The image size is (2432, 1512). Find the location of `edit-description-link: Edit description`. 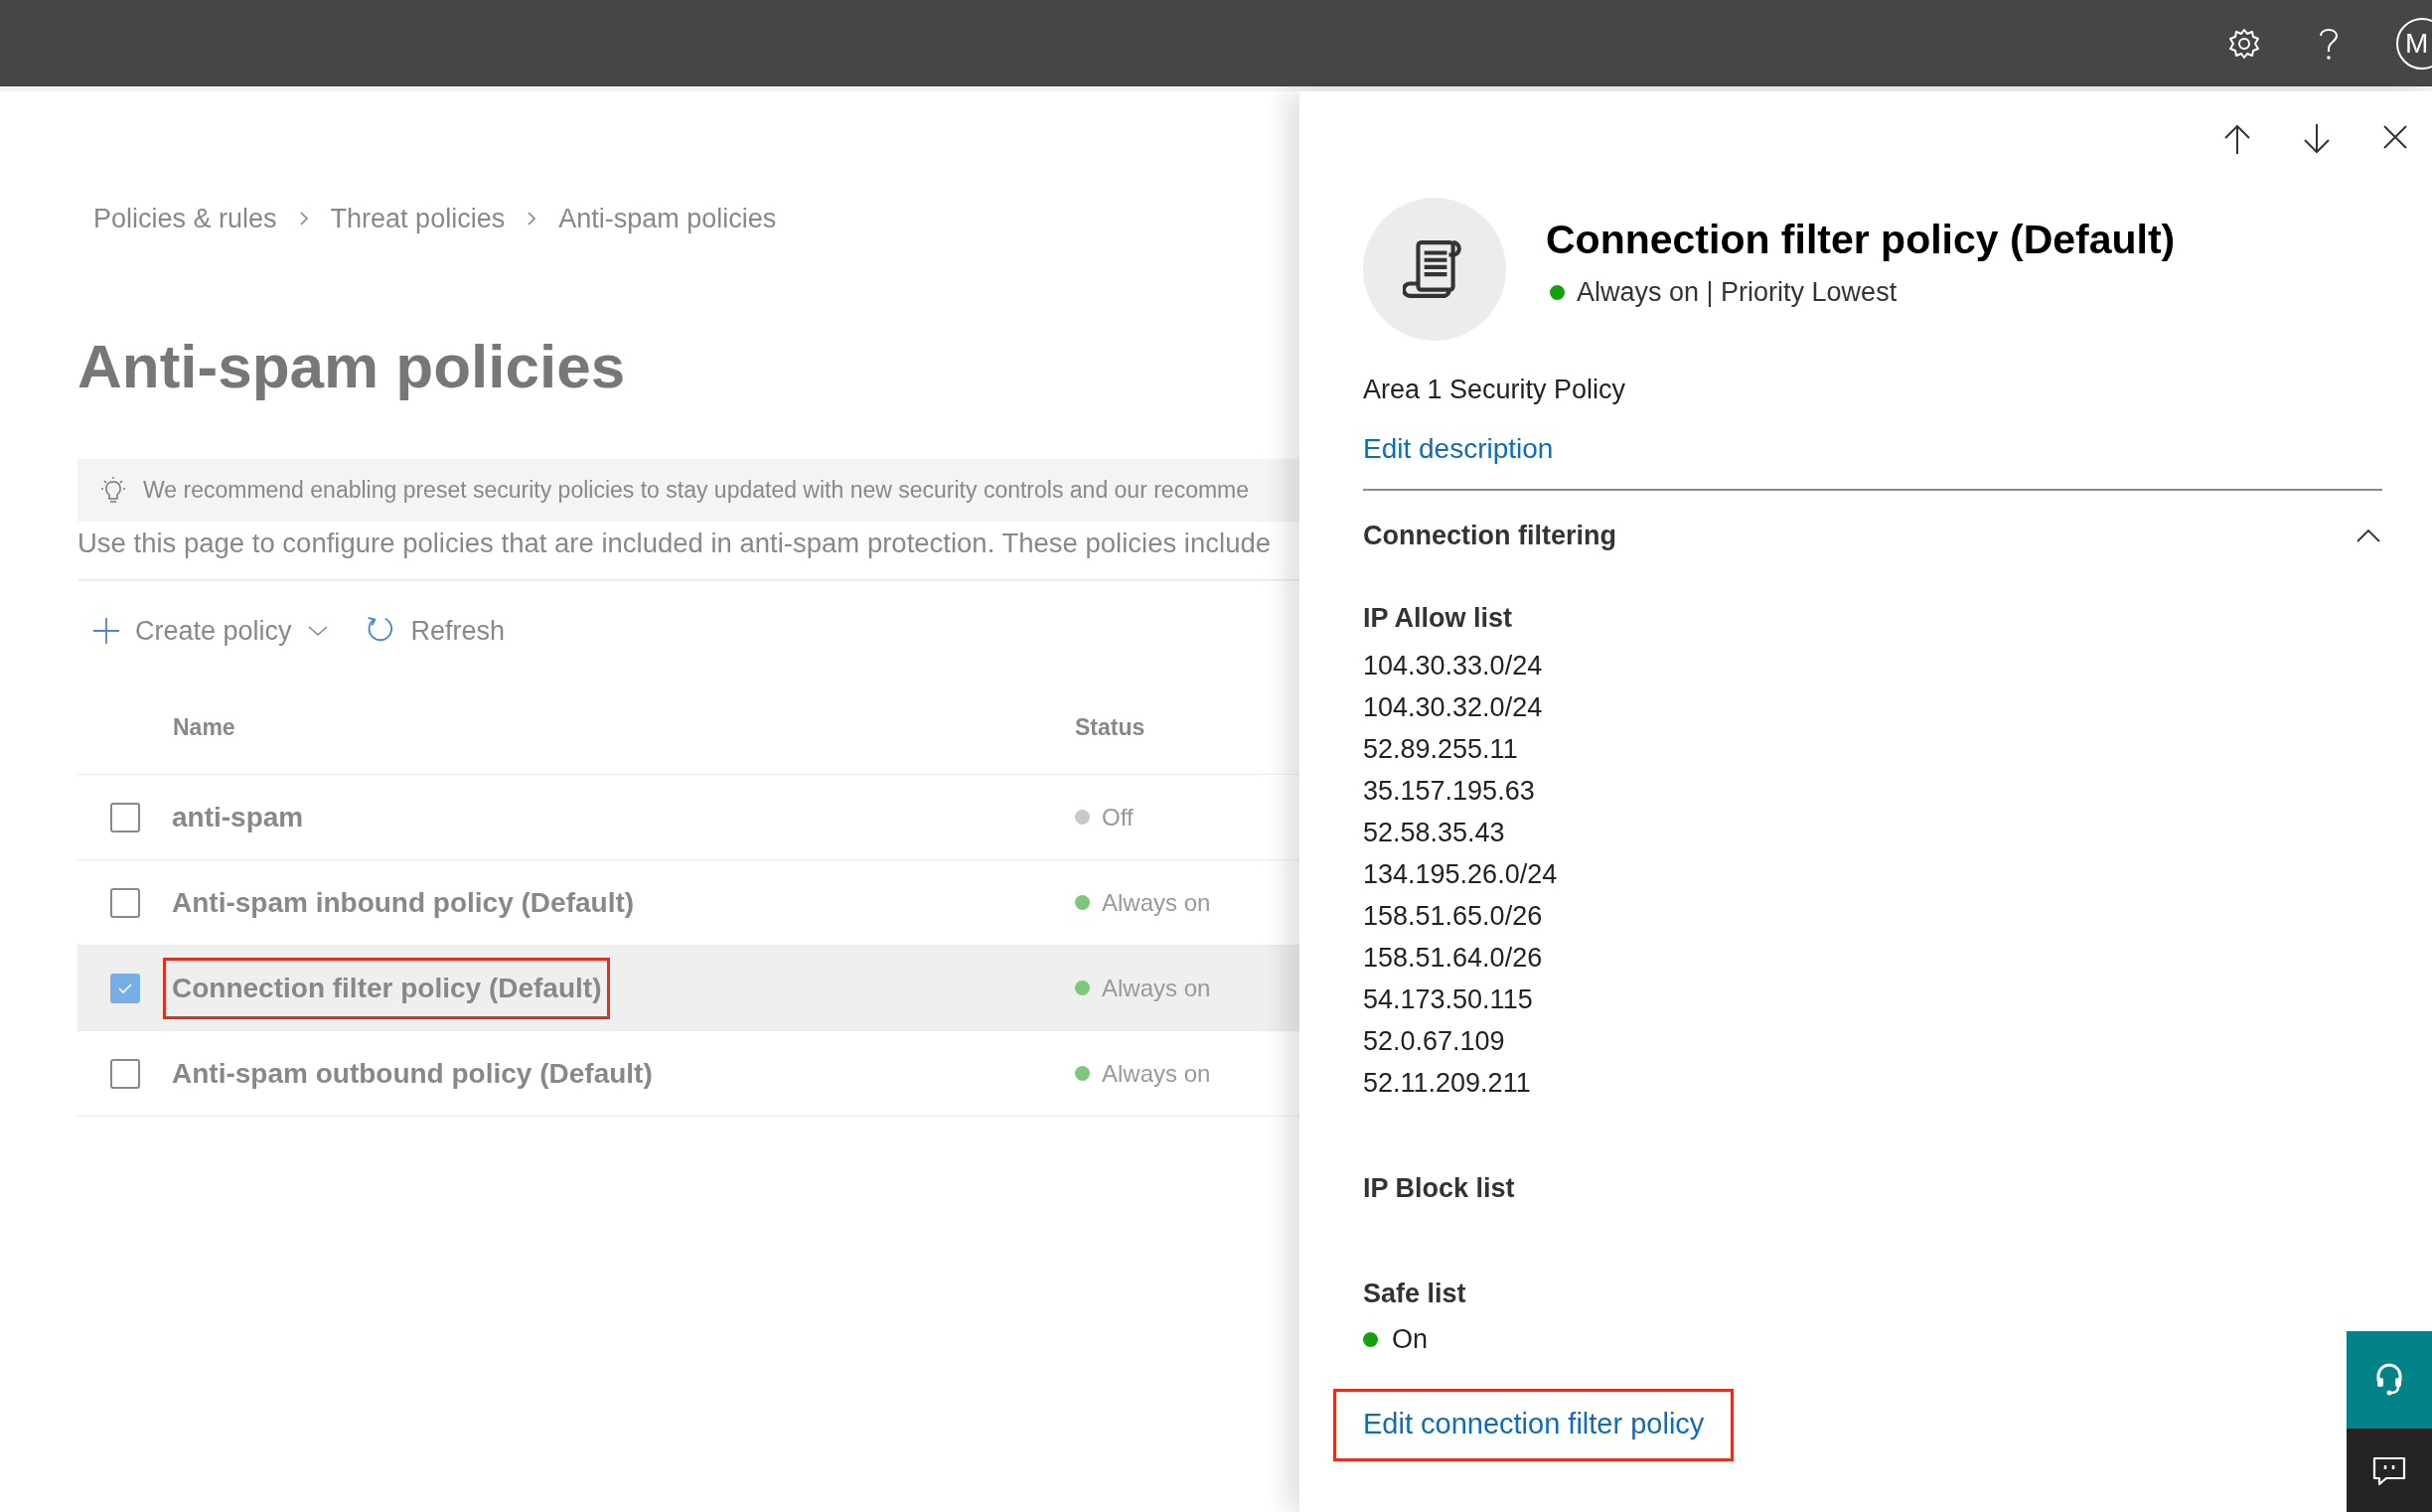

edit-description-link: Edit description is located at coordinates (1872, 449).